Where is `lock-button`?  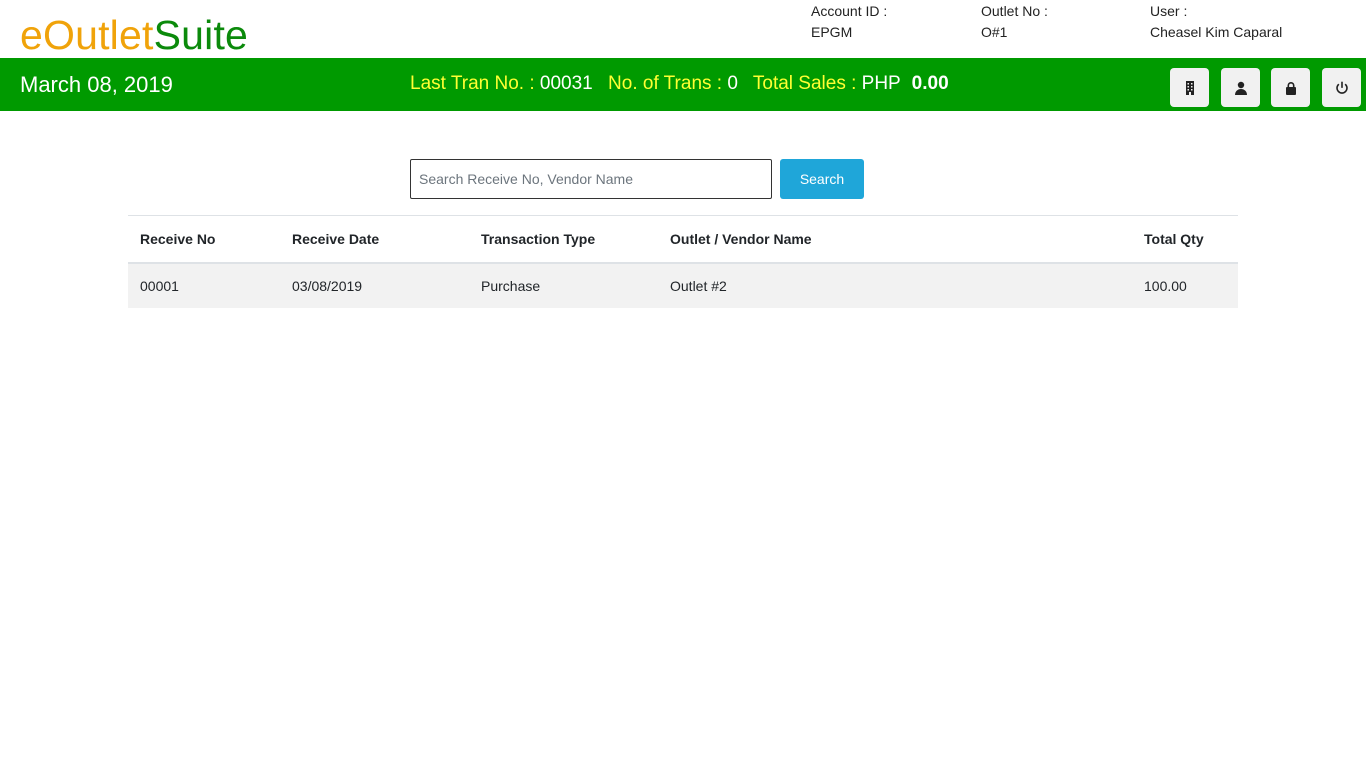
lock-button is located at coordinates (1290, 87).